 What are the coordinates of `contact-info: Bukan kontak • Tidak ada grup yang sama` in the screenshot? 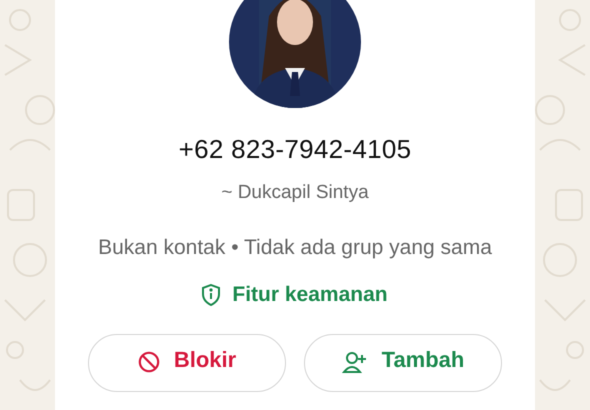 It's located at (295, 248).